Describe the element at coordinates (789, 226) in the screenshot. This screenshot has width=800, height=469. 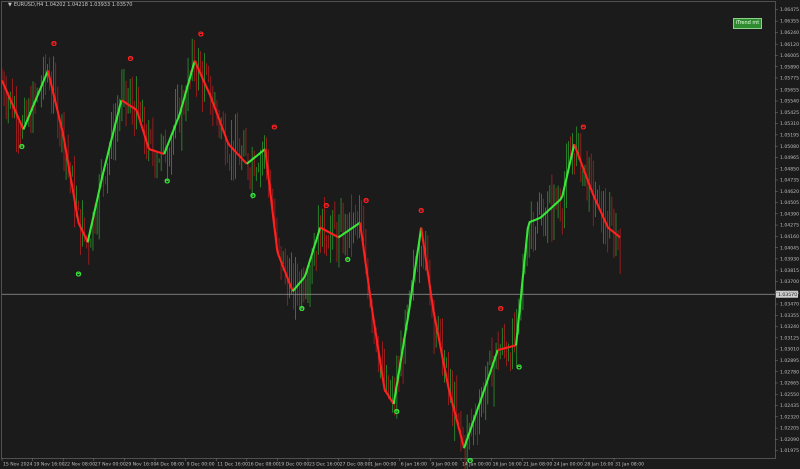
I see `price-scale-label: 1.04275` at that location.